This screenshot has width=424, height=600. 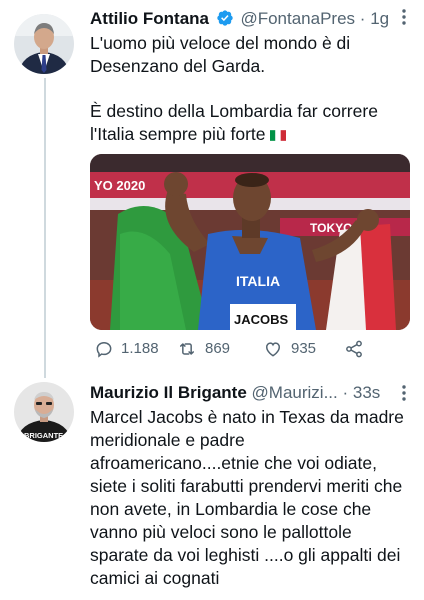 What do you see at coordinates (379, 18) in the screenshot?
I see `timestamp: 1g` at bounding box center [379, 18].